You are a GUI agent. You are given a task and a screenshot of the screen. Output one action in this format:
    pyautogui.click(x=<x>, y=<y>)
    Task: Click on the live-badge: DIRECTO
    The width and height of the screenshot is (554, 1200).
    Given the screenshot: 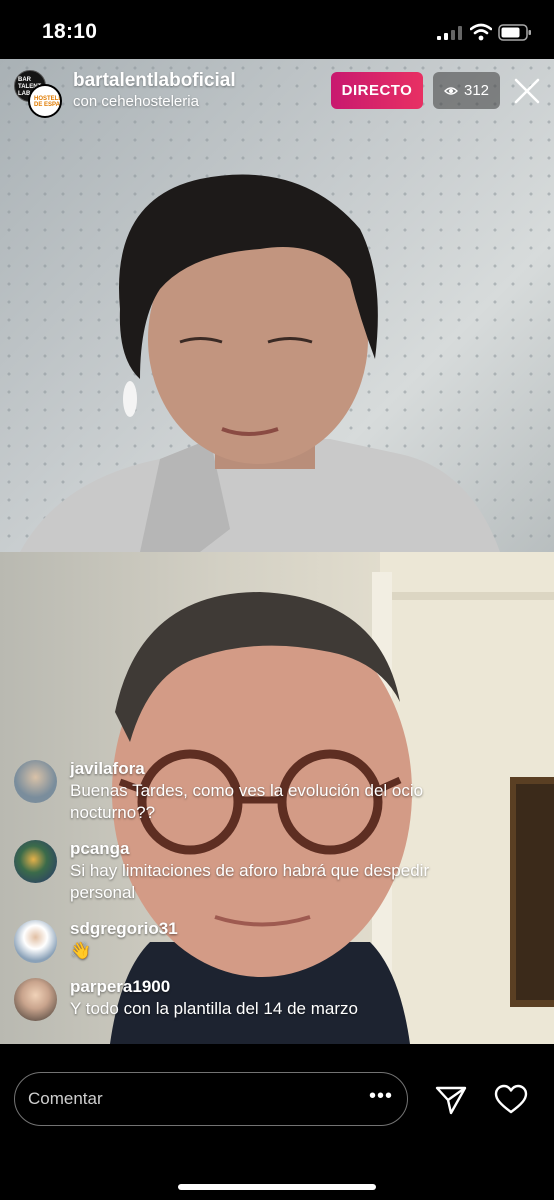 What is the action you would take?
    pyautogui.click(x=377, y=90)
    